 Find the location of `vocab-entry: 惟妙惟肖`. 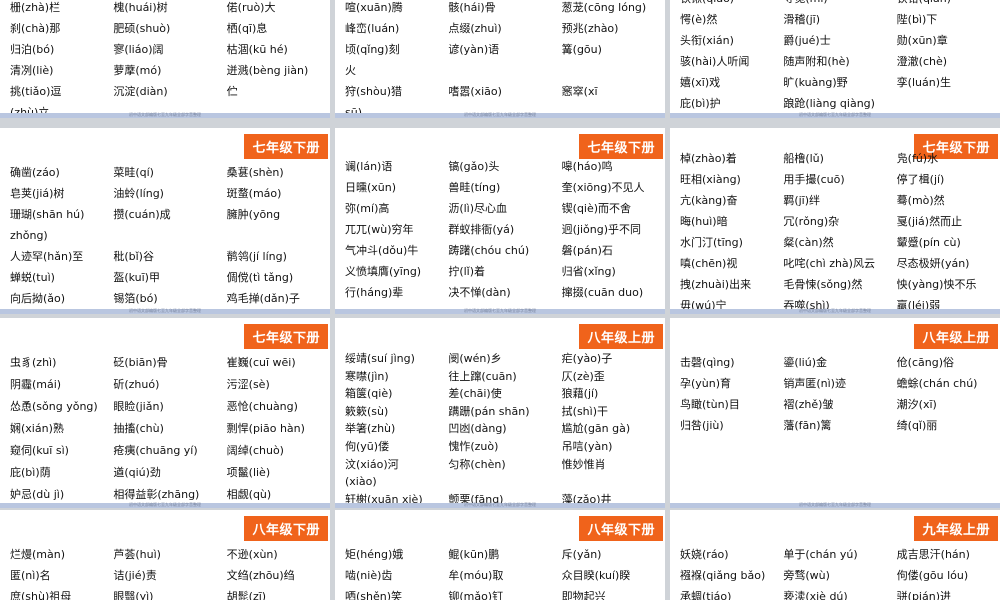

vocab-entry: 惟妙惟肖 is located at coordinates (583, 464).